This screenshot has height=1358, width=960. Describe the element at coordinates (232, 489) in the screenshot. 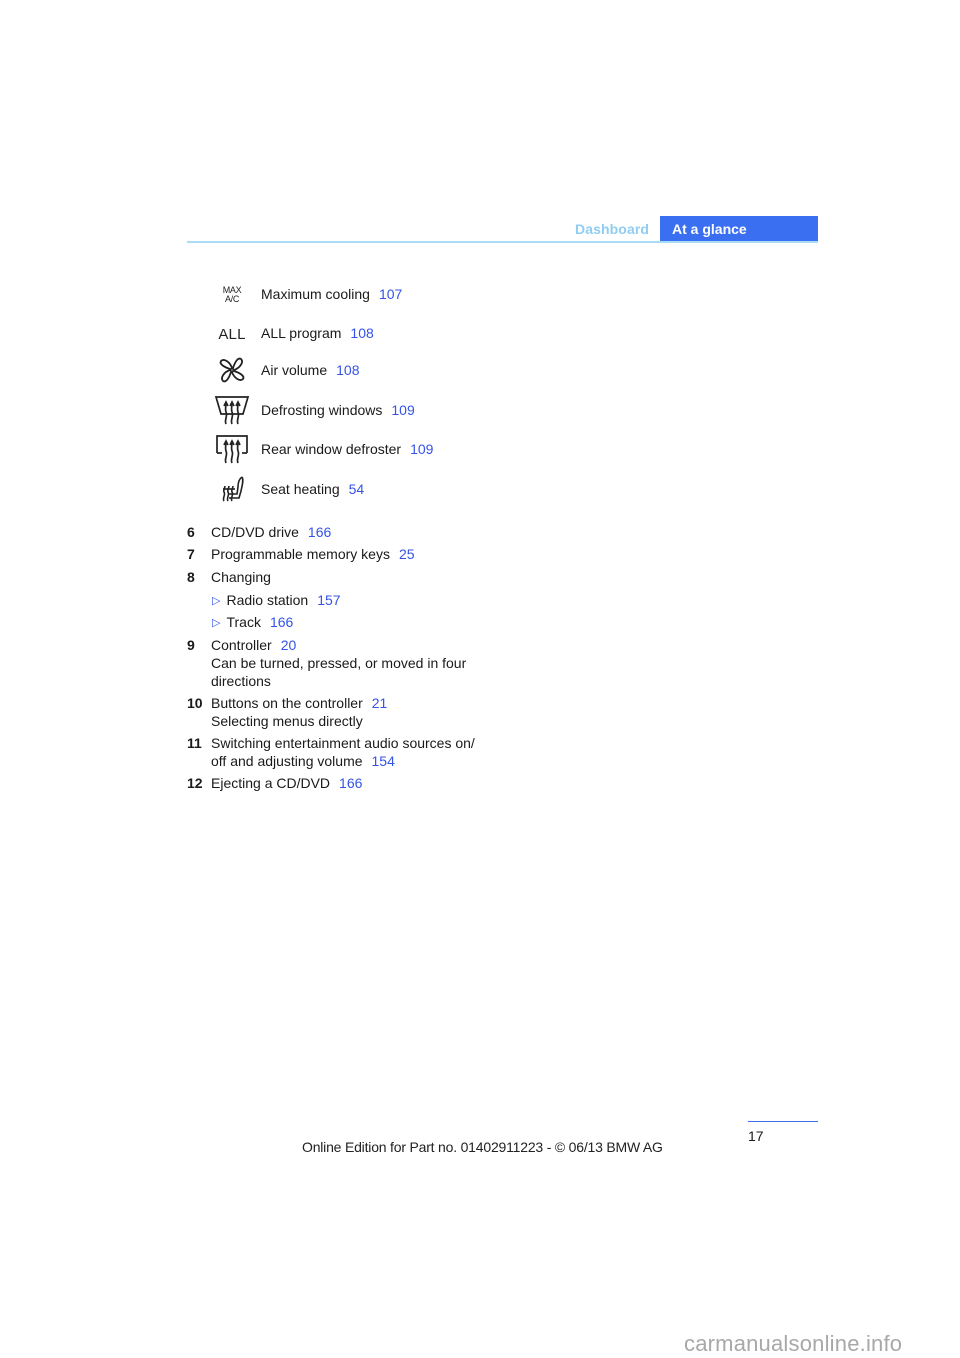

I see `seat-heating-icon` at that location.